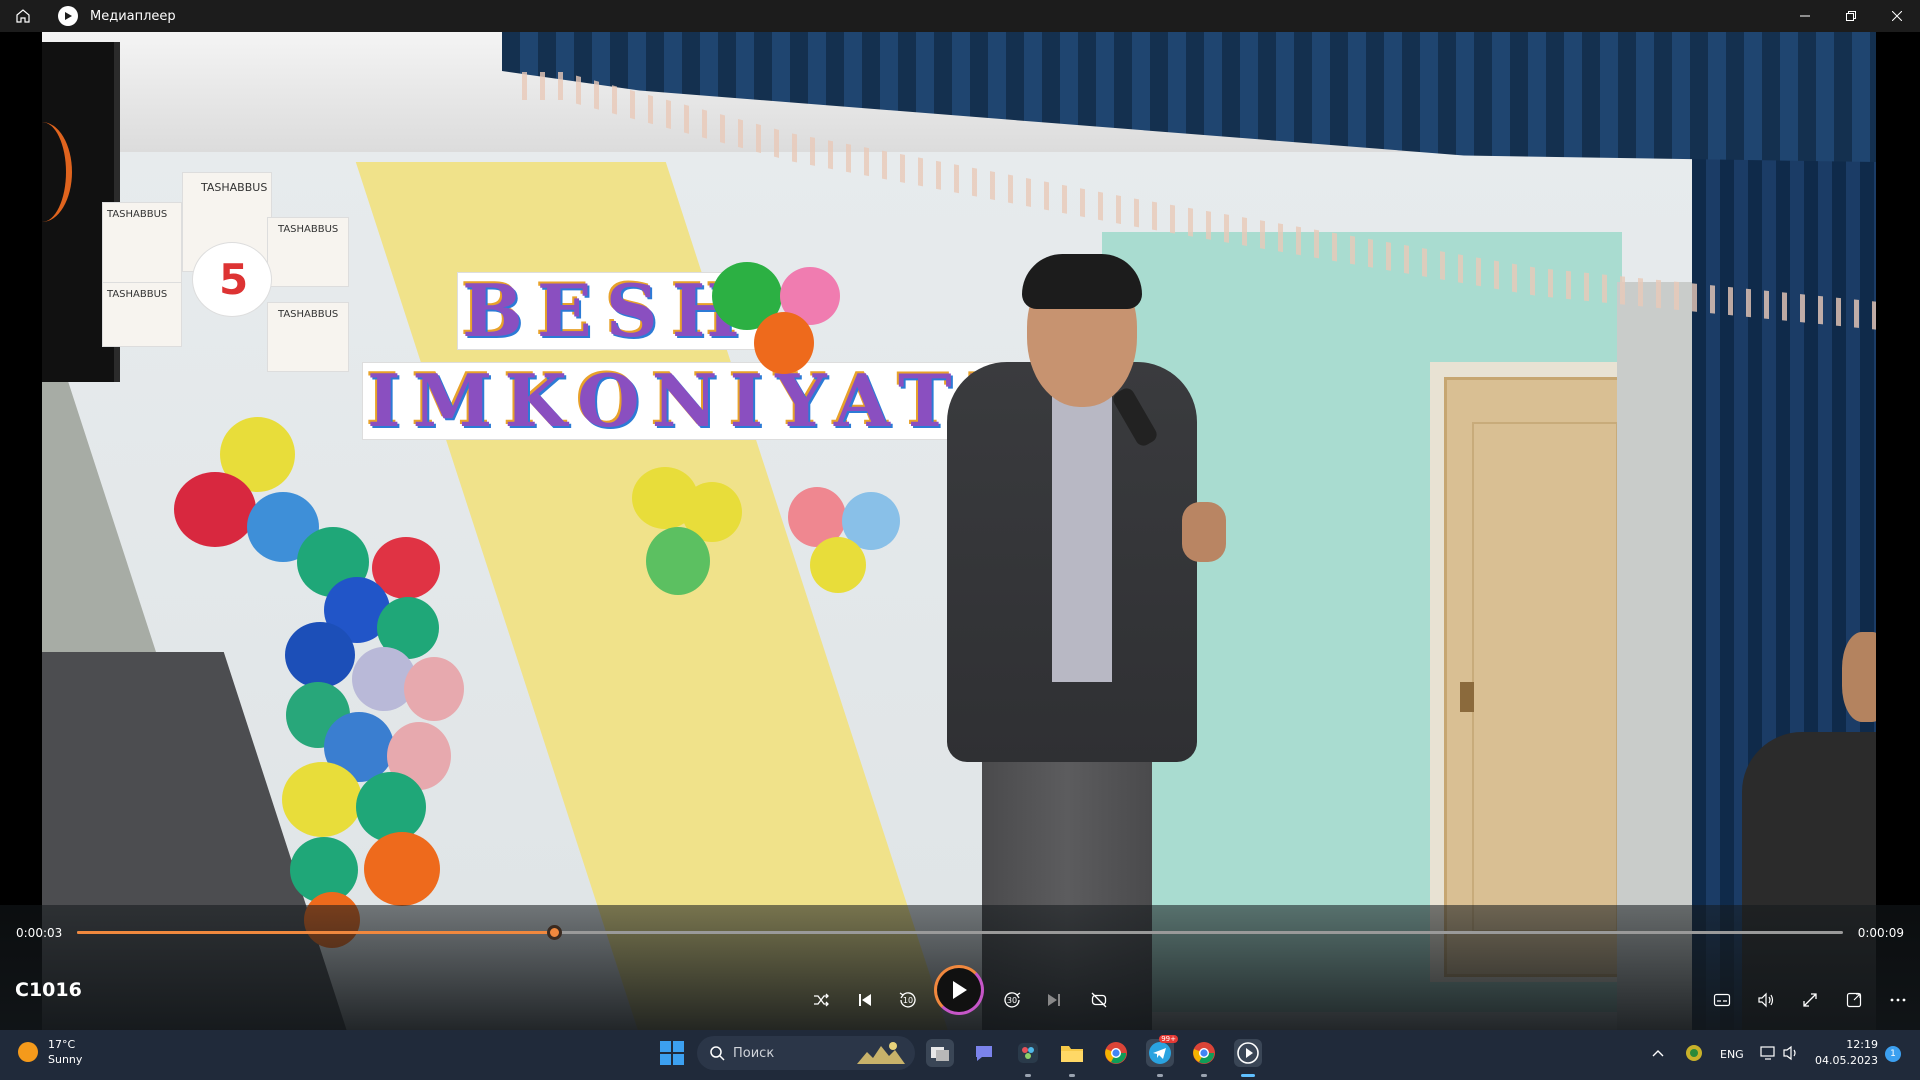 The width and height of the screenshot is (1920, 1080). I want to click on poster-number-badge: 5, so click(232, 279).